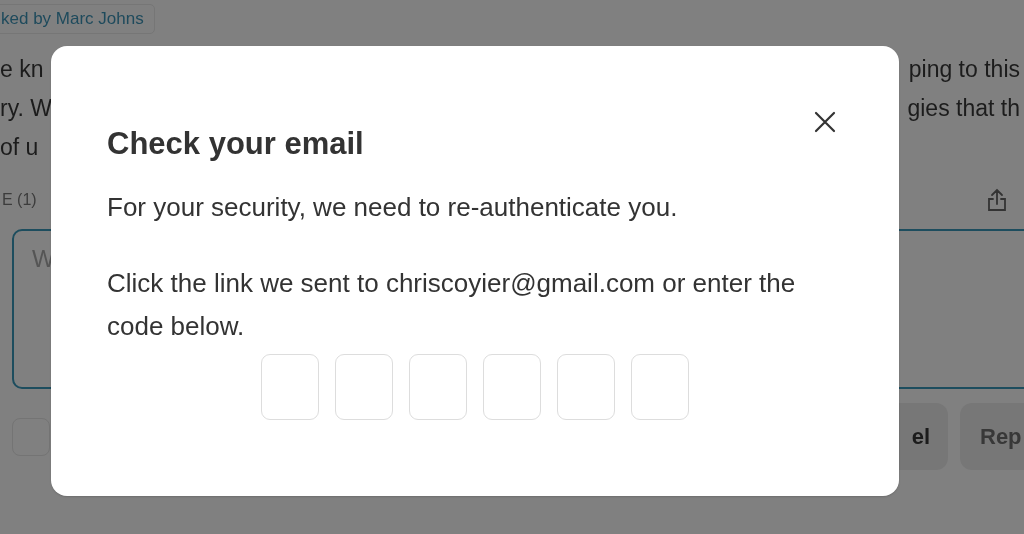  I want to click on close-icon, so click(825, 122).